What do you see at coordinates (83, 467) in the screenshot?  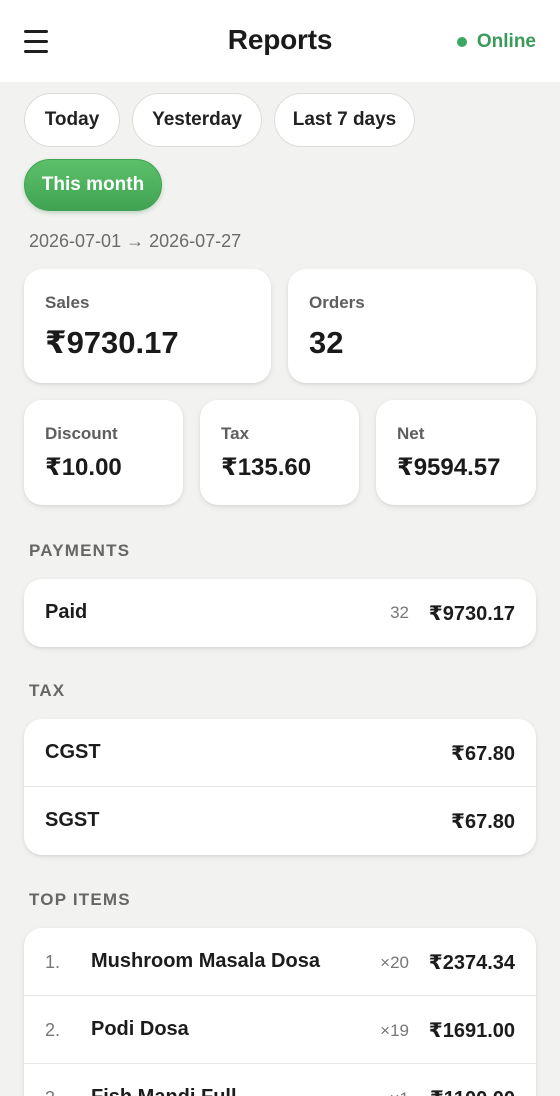 I see `discount-value: ₹10.00` at bounding box center [83, 467].